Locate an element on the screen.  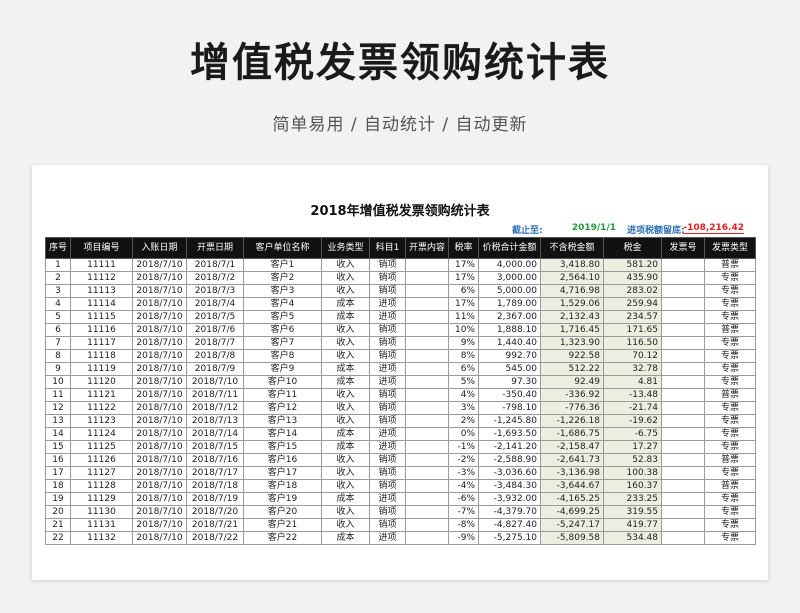
cell-invoice-date: 2018/7/7 is located at coordinates (215, 343).